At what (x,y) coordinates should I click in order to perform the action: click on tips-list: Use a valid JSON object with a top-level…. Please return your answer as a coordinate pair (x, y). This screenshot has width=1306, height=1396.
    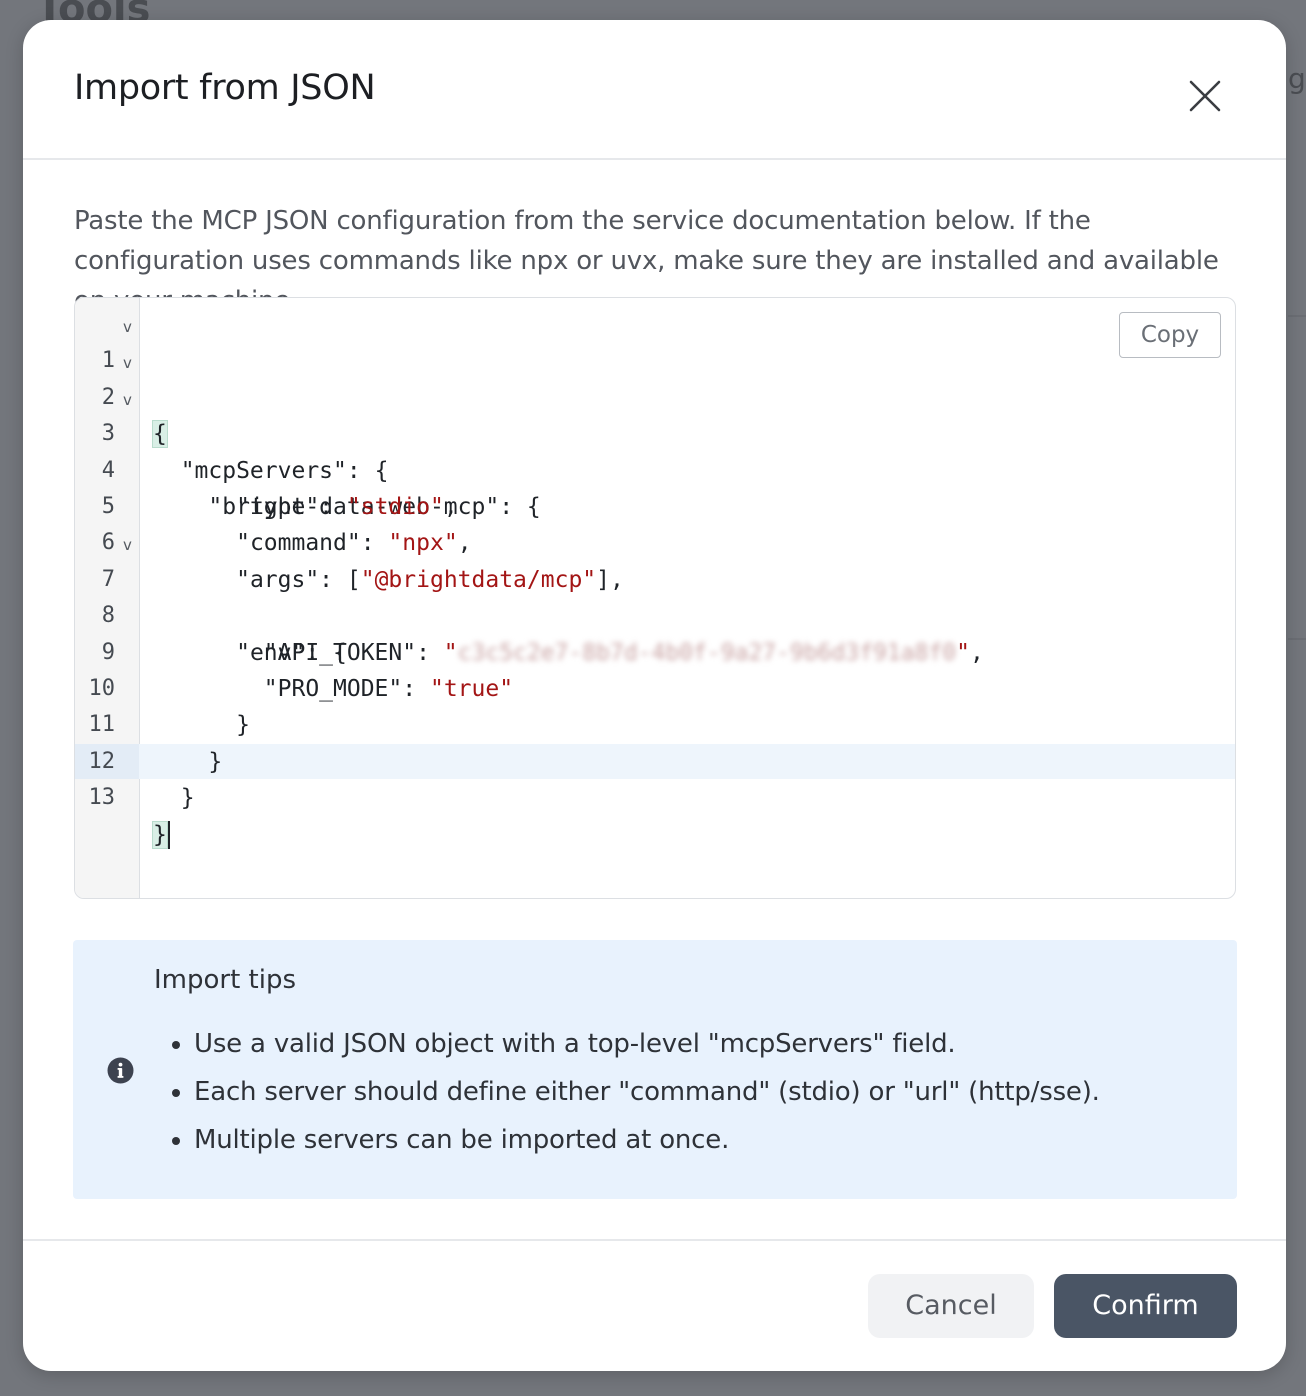
    Looking at the image, I should click on (627, 1092).